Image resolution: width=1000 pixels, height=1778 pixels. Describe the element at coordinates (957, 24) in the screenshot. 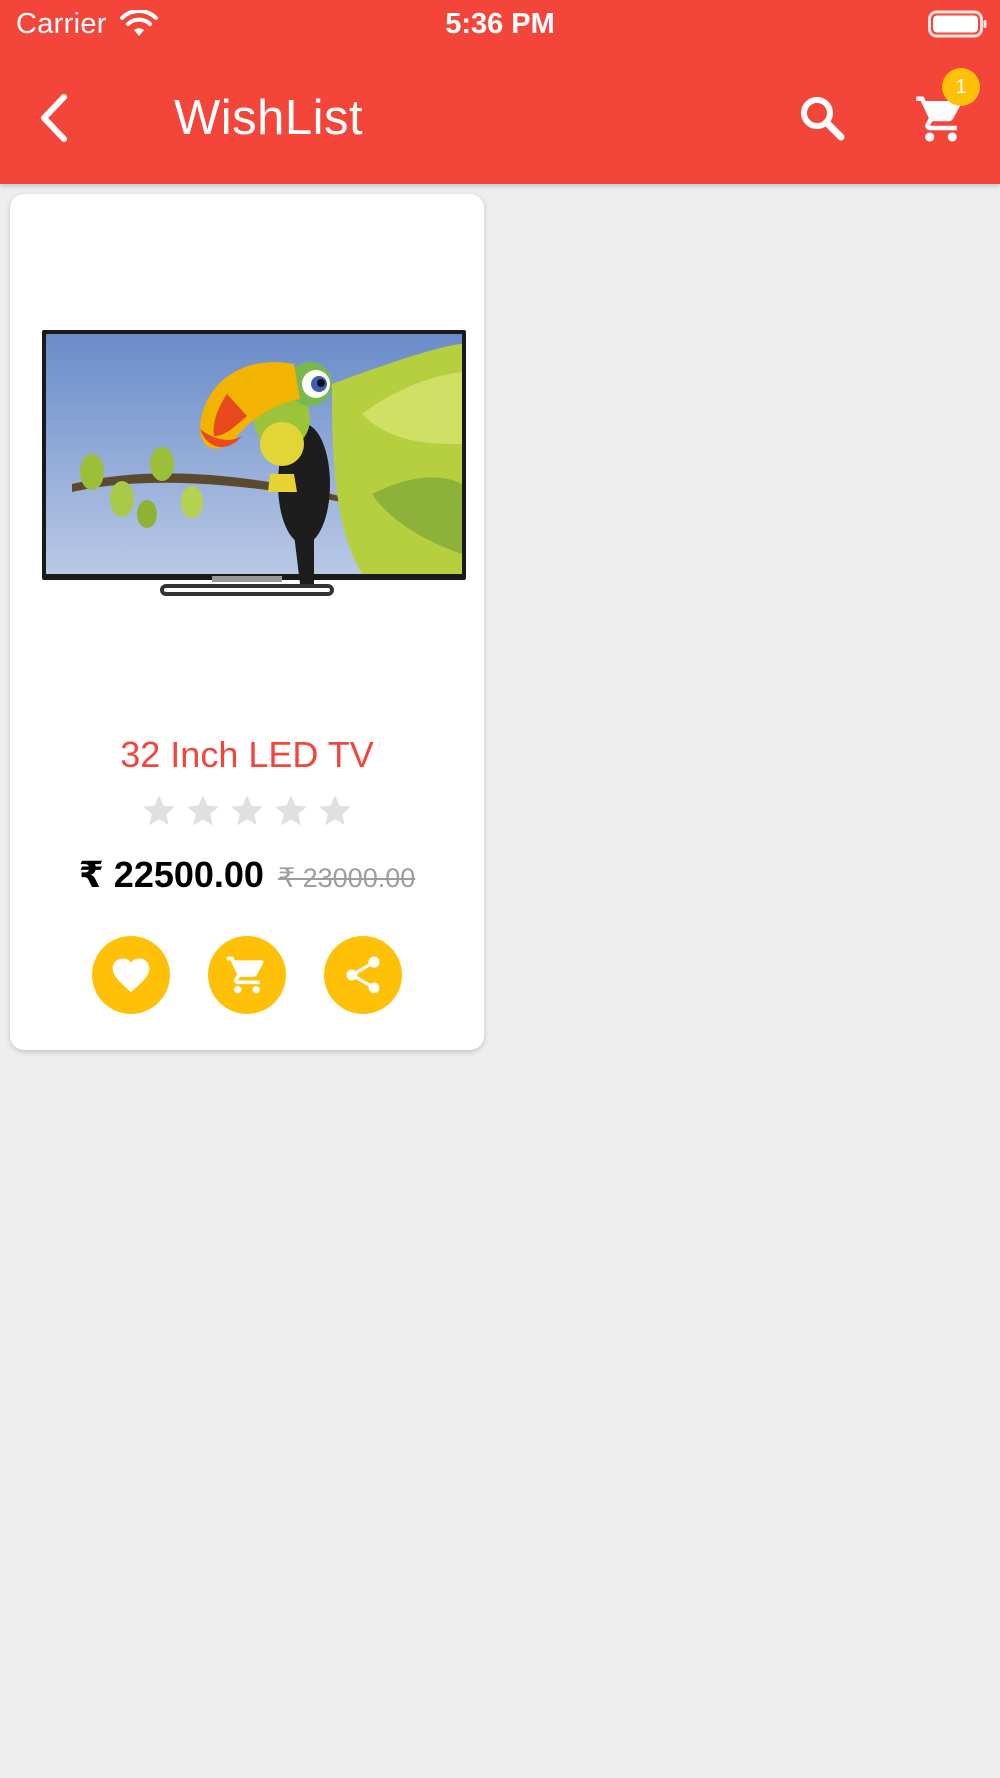

I see `battery-icon` at that location.